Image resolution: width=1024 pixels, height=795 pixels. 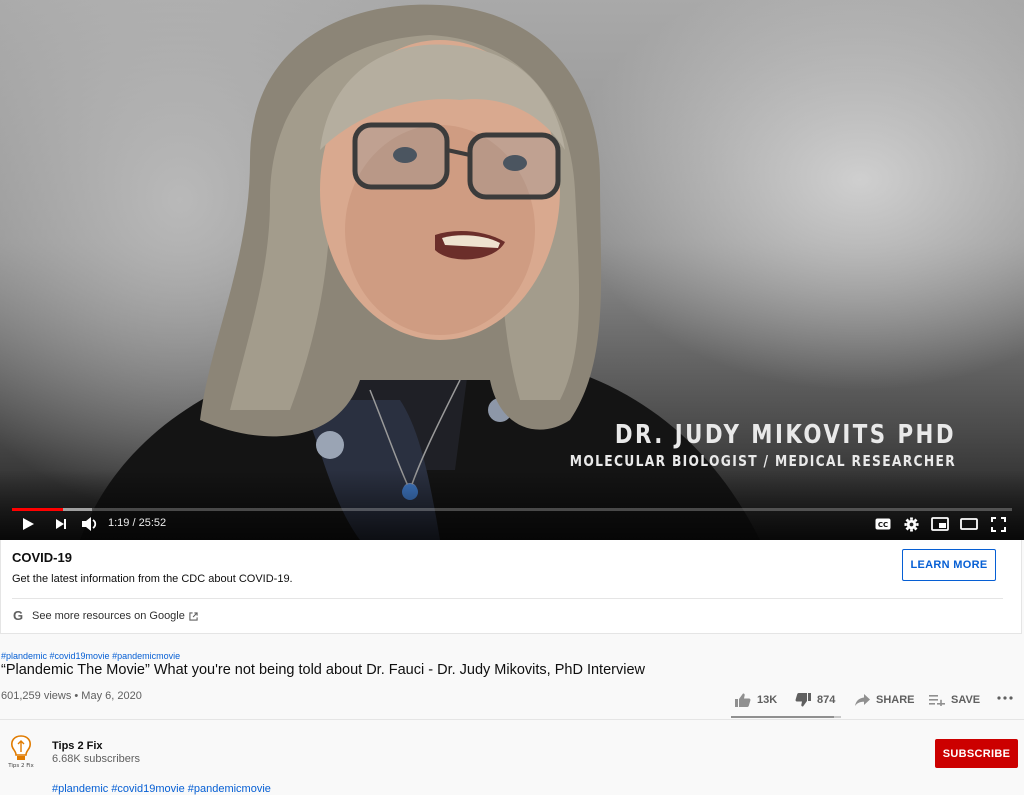 I want to click on like-button: 13K, so click(x=756, y=700).